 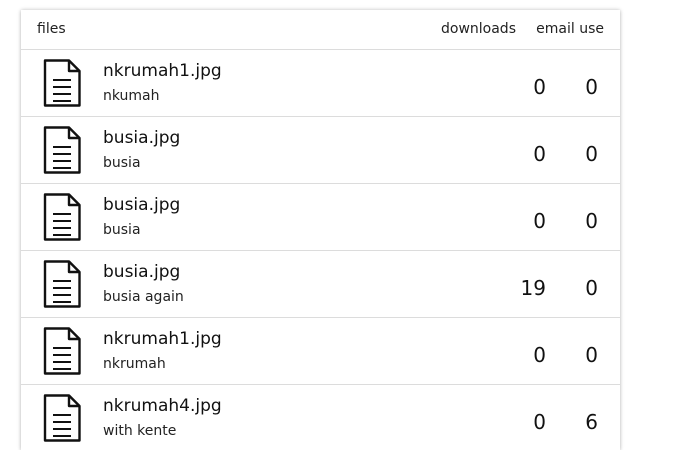 What do you see at coordinates (570, 29) in the screenshot?
I see `column-header-email-use: email use` at bounding box center [570, 29].